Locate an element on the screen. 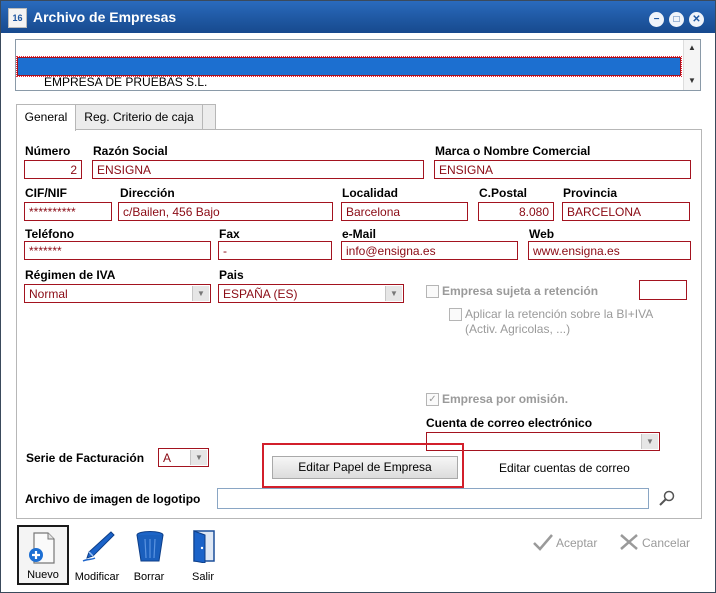  regimen-iva-select: Normal ▼ is located at coordinates (117, 293).